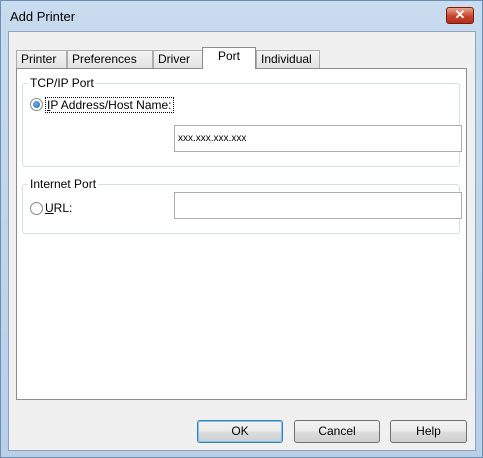 The image size is (483, 458). What do you see at coordinates (43, 16) in the screenshot?
I see `window-title: Add Printer` at bounding box center [43, 16].